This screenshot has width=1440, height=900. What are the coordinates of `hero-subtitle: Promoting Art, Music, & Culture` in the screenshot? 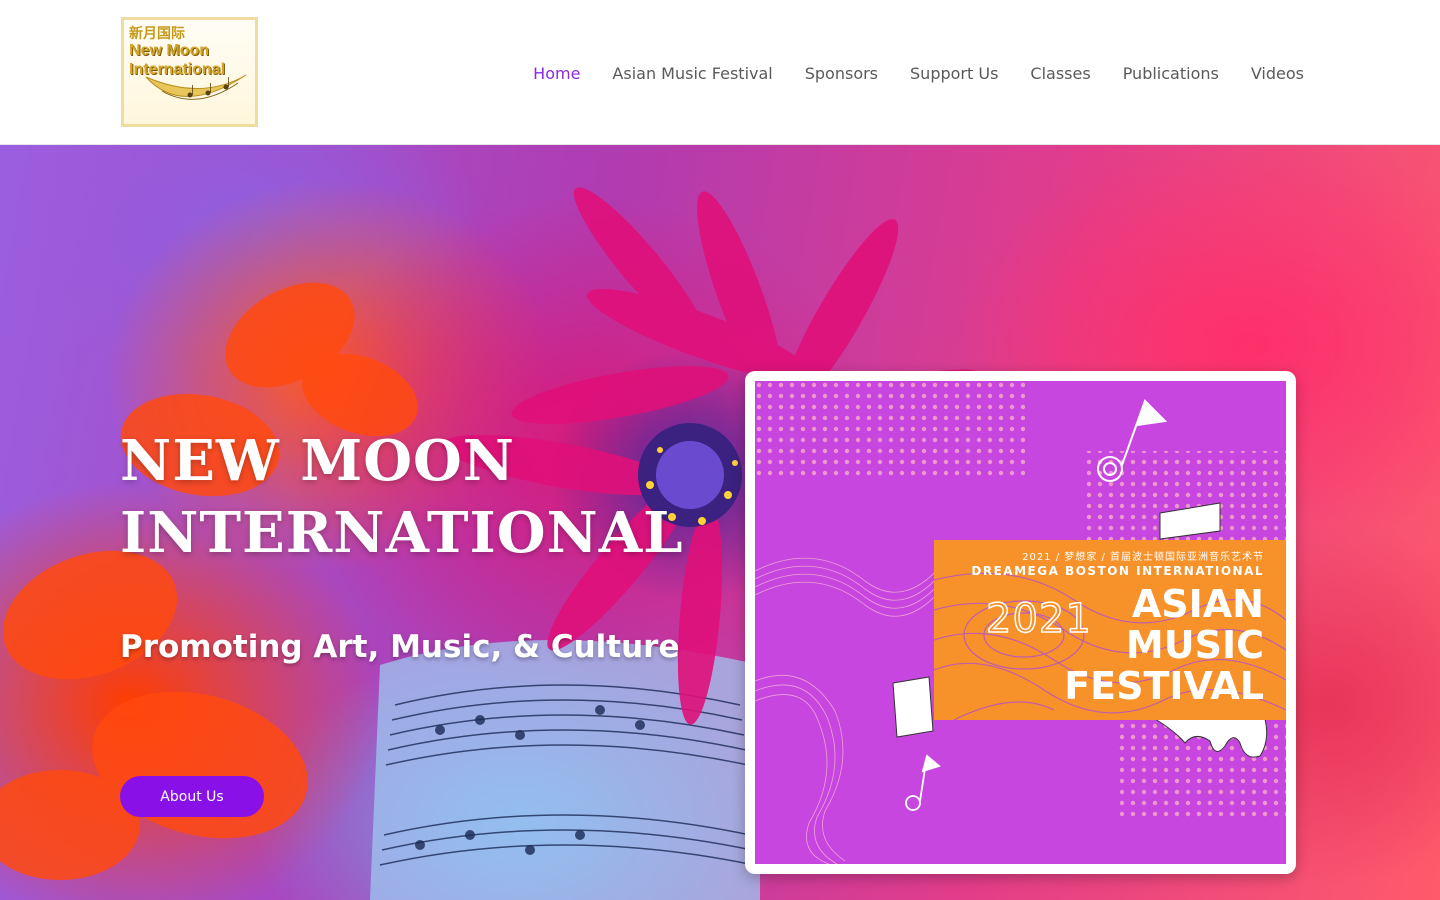 It's located at (400, 647).